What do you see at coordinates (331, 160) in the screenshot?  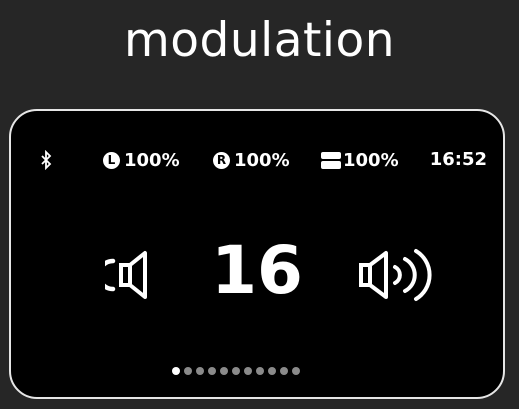 I see `charging-case-icon` at bounding box center [331, 160].